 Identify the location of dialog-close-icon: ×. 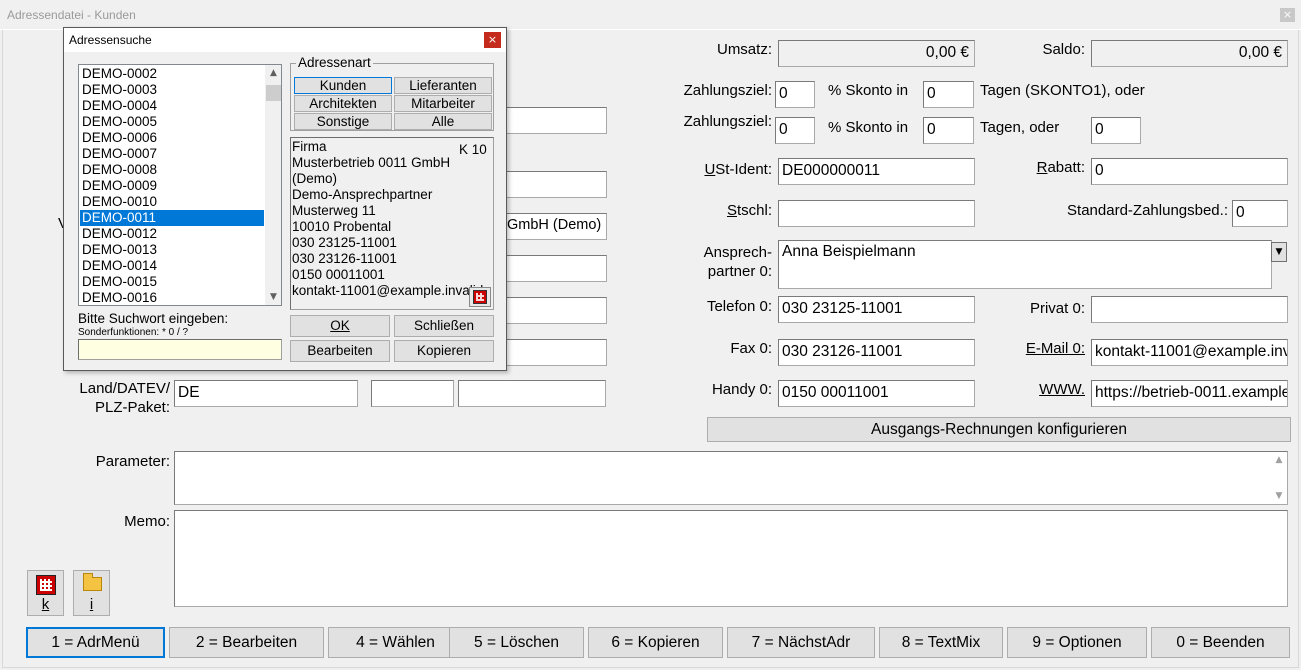
(492, 40).